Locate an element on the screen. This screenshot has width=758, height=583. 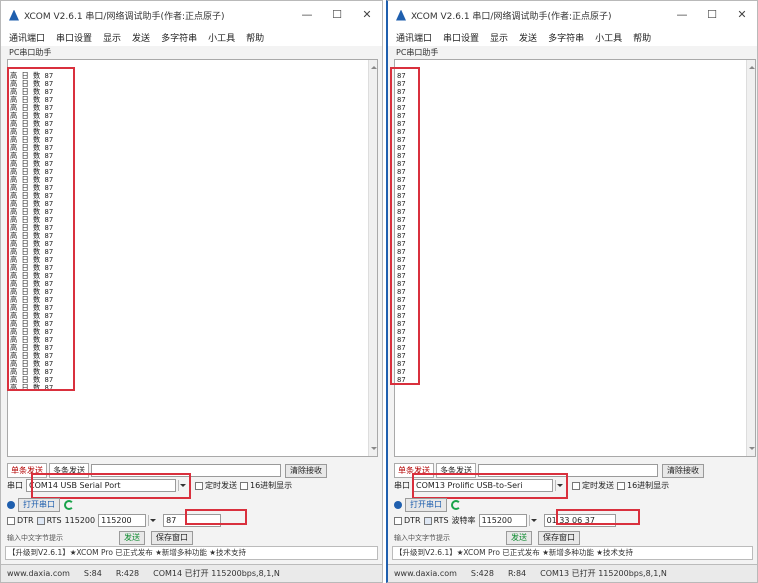
status-sent: S:428 is located at coordinates (482, 573).